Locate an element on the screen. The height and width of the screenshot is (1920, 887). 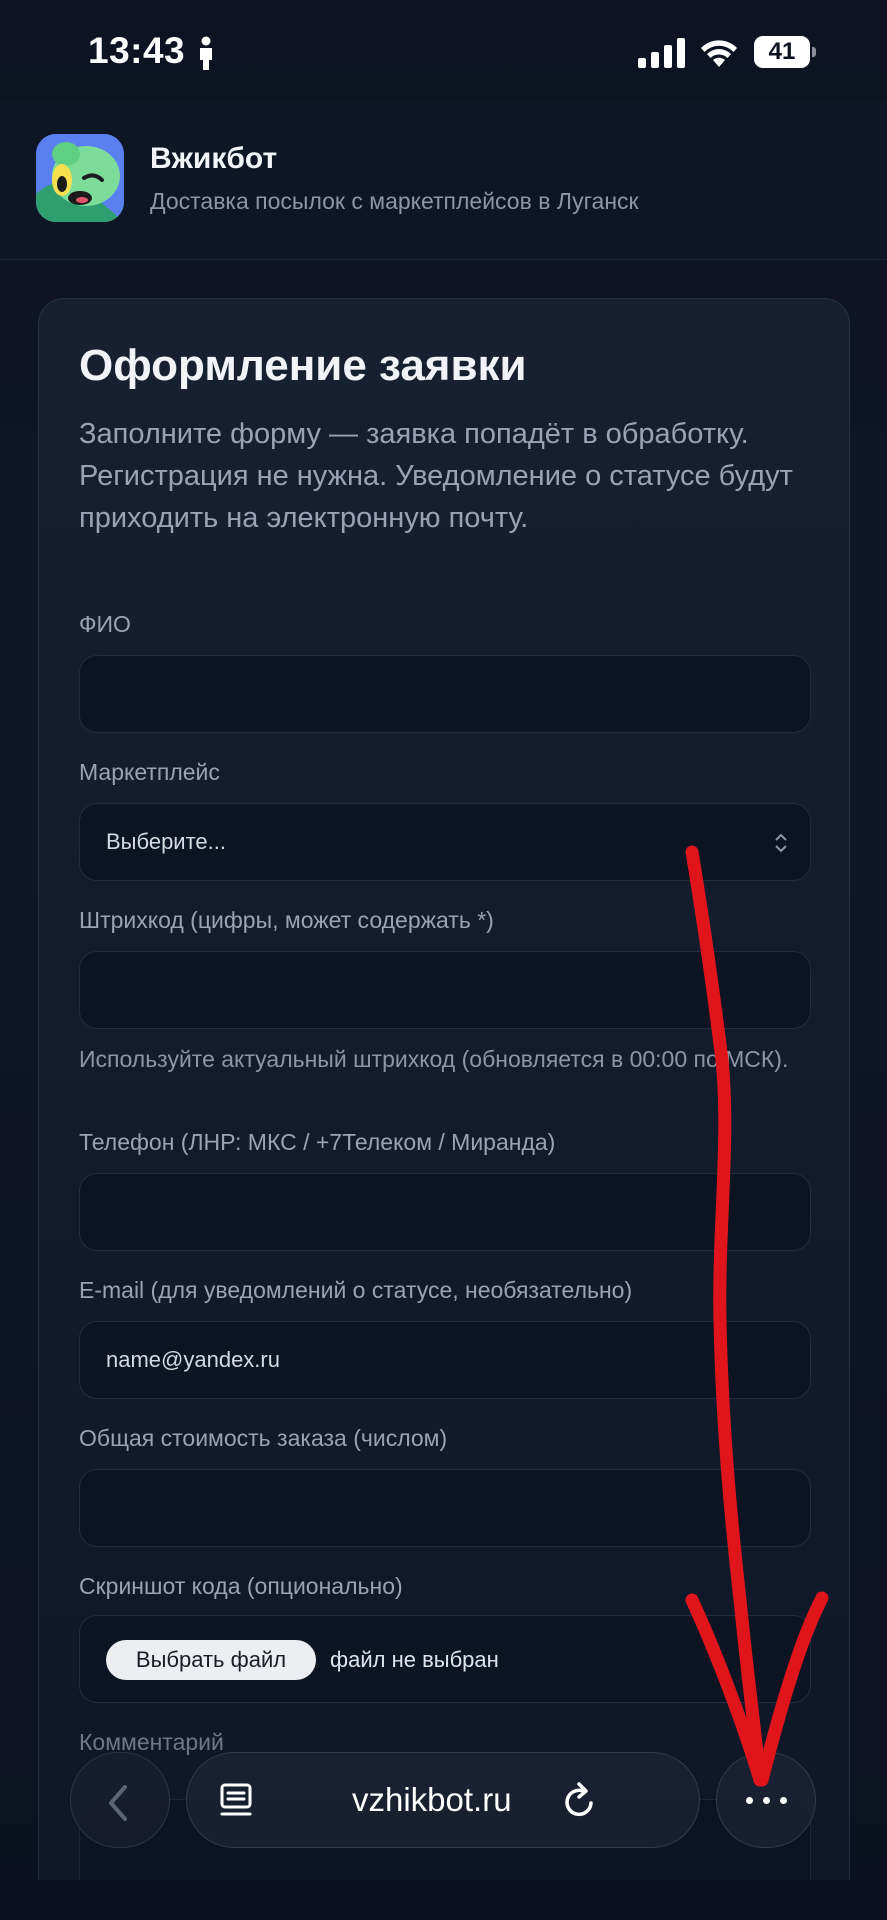
status-bar: 13:43 41 is located at coordinates (443, 50).